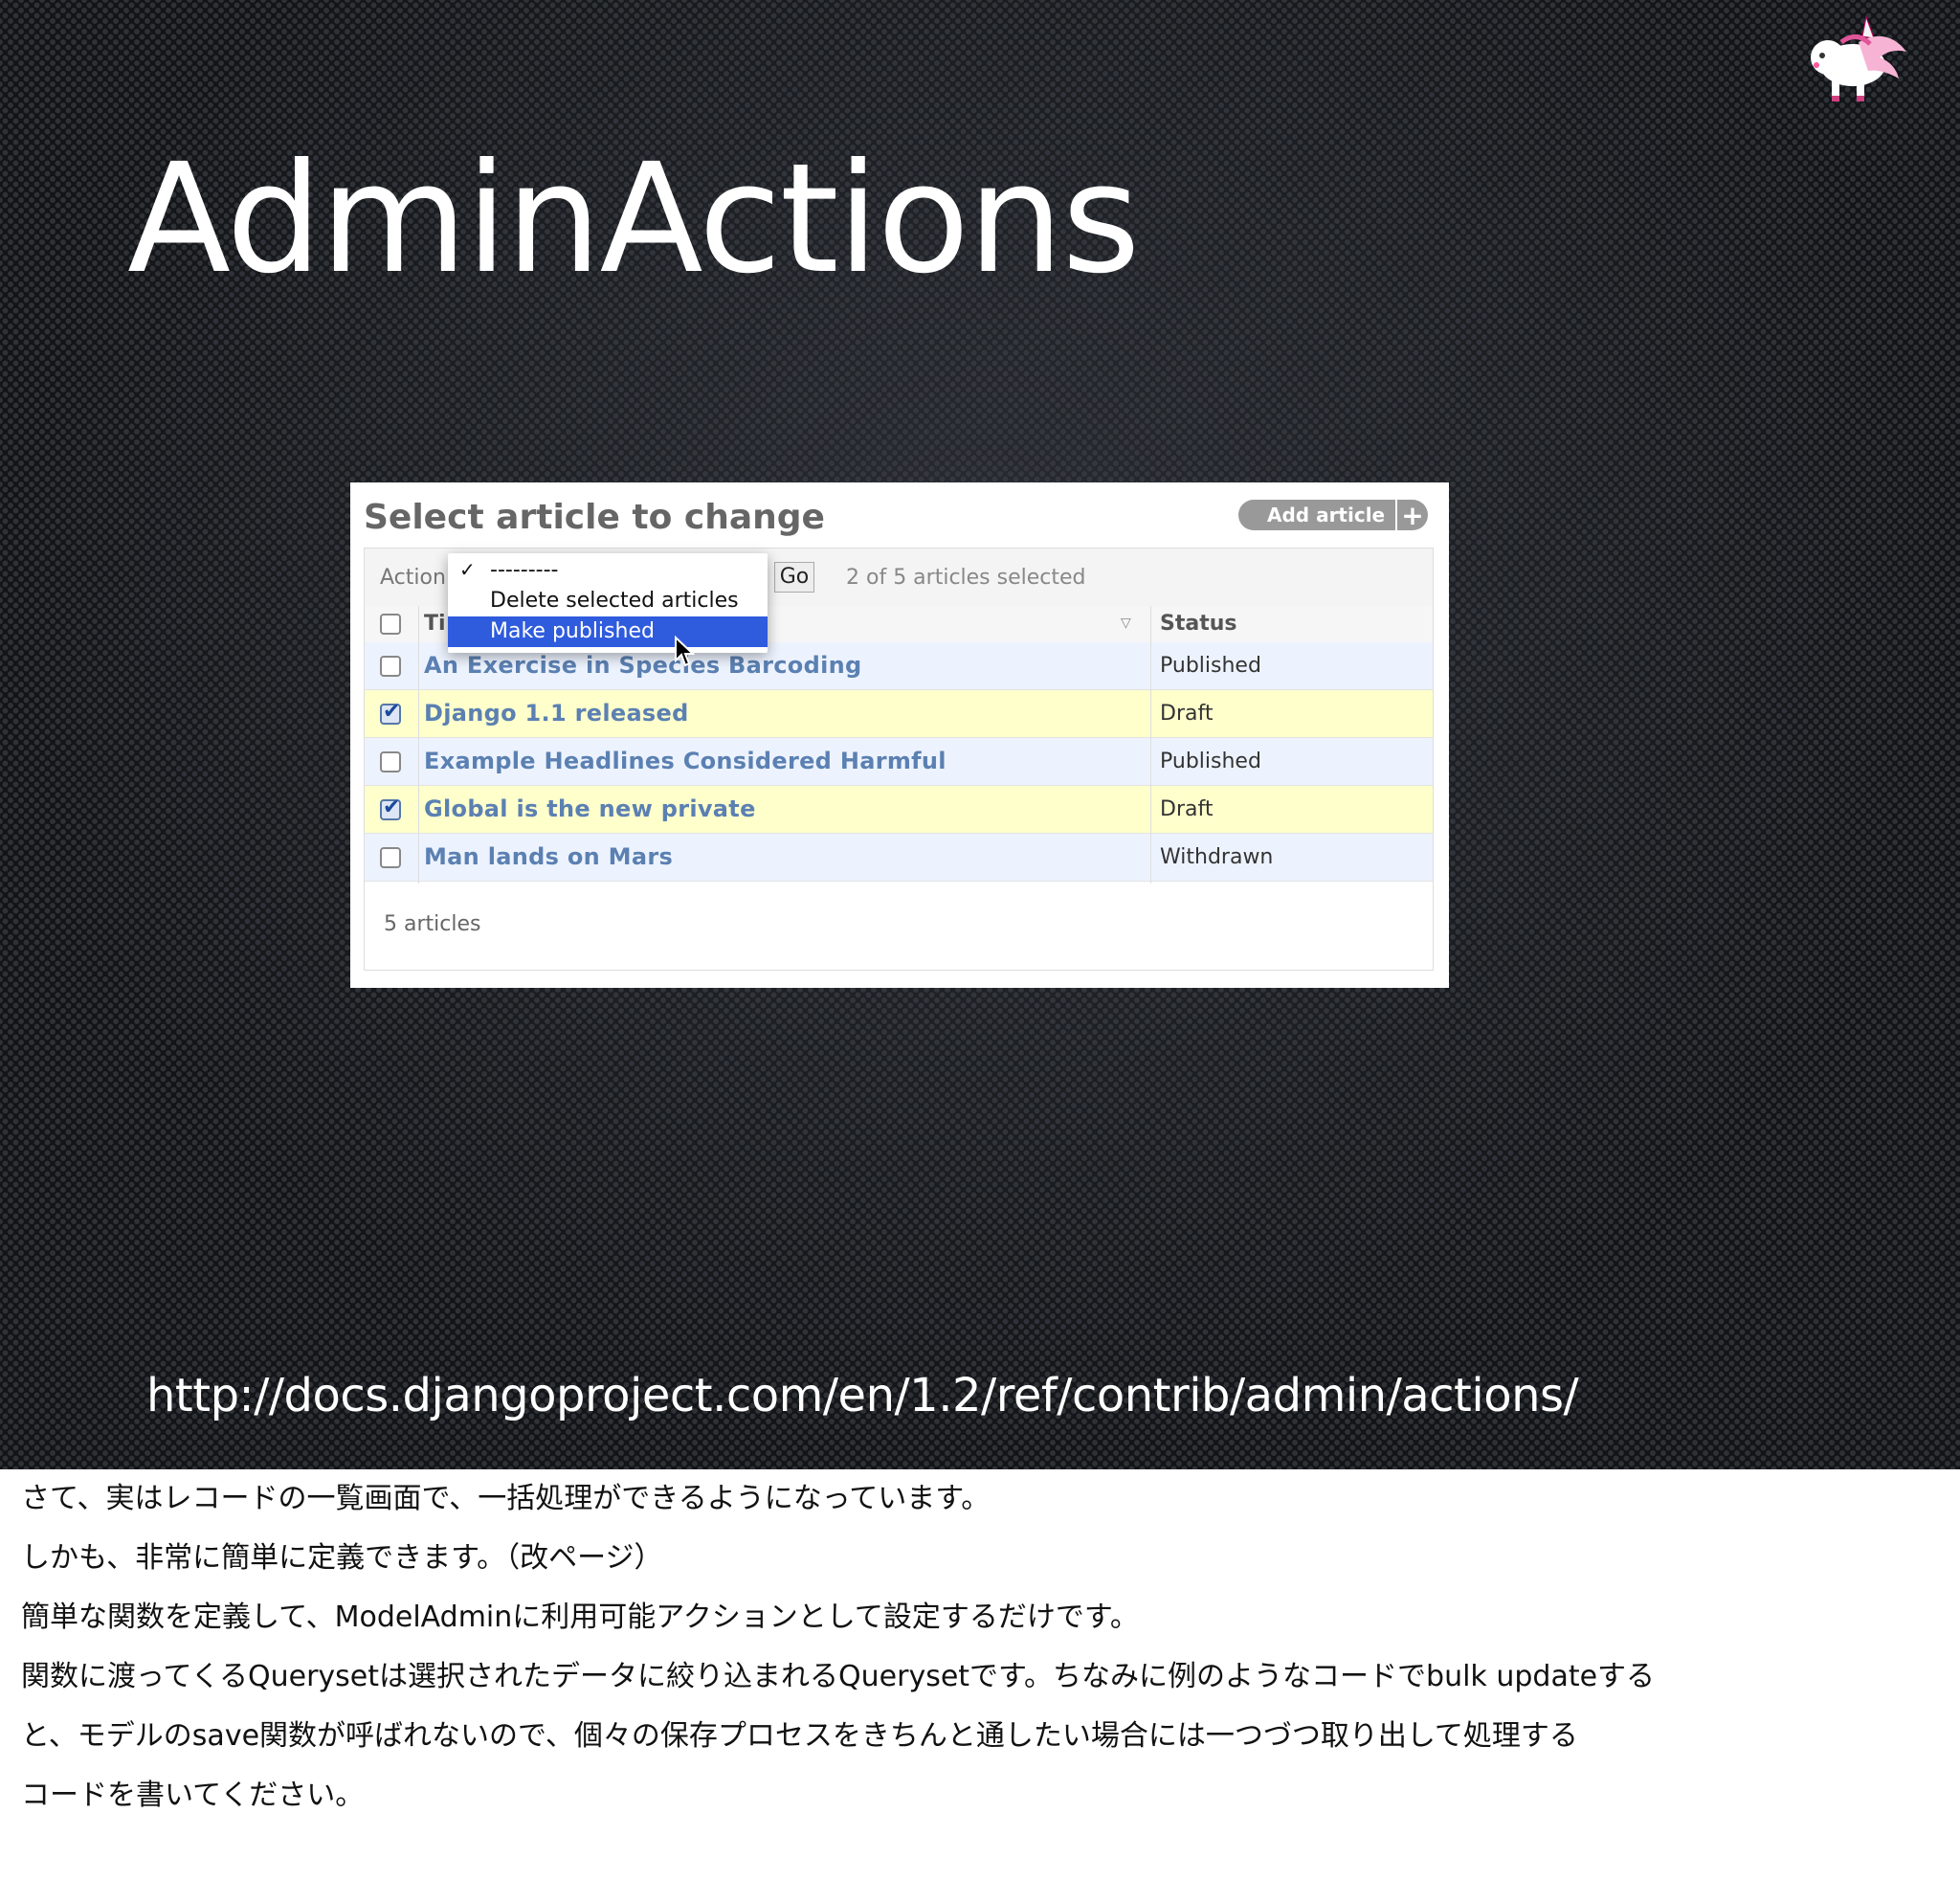 The width and height of the screenshot is (1960, 1903). I want to click on article-title-link: Example Headlines Considered Harmful, so click(686, 761).